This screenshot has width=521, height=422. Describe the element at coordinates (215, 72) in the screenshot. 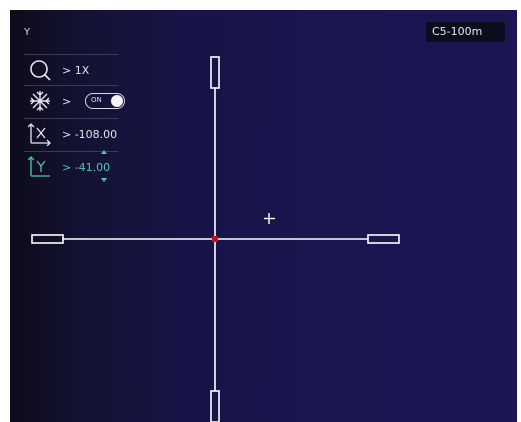

I see `reticle-top-post` at that location.